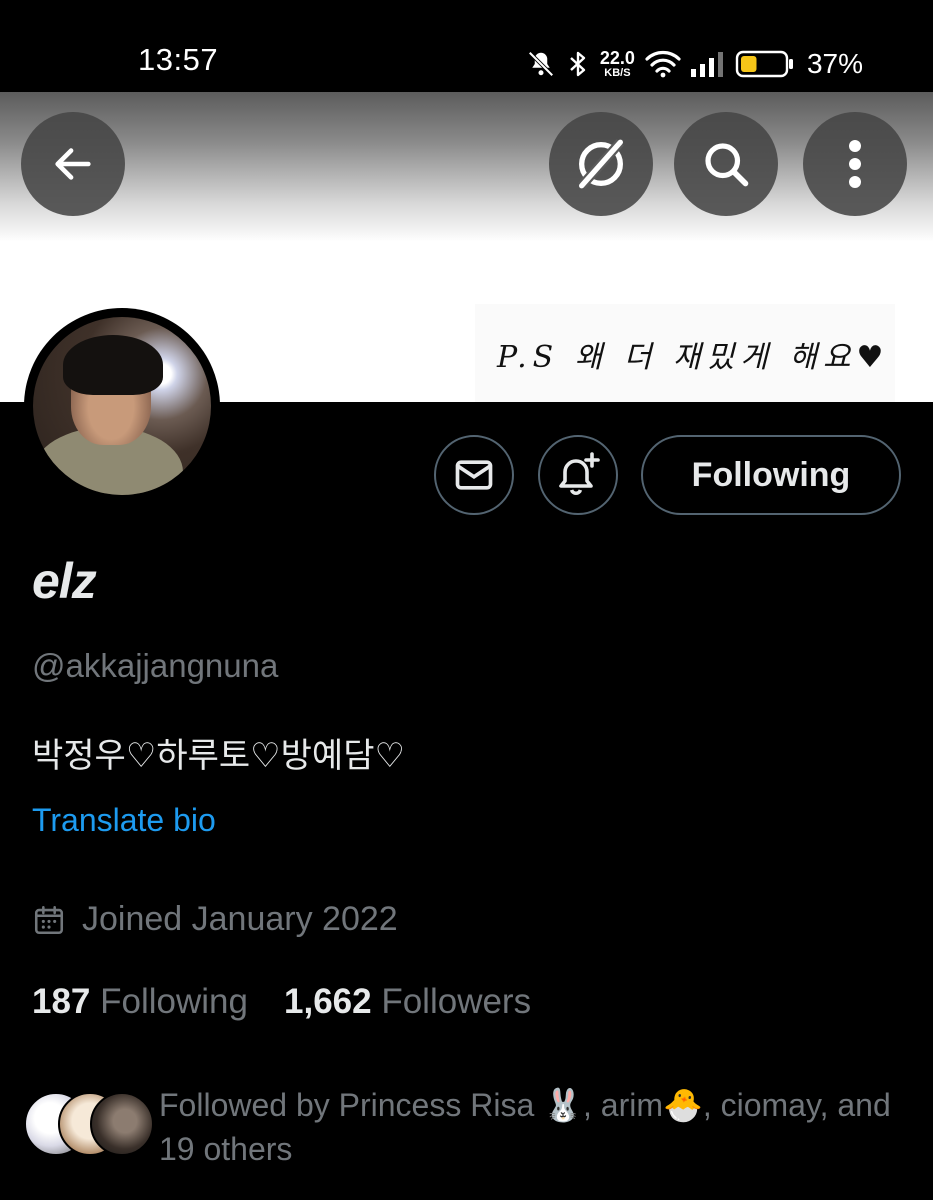 The image size is (933, 1200). I want to click on status-icons: 22.0 KB/S 37%, so click(694, 64).